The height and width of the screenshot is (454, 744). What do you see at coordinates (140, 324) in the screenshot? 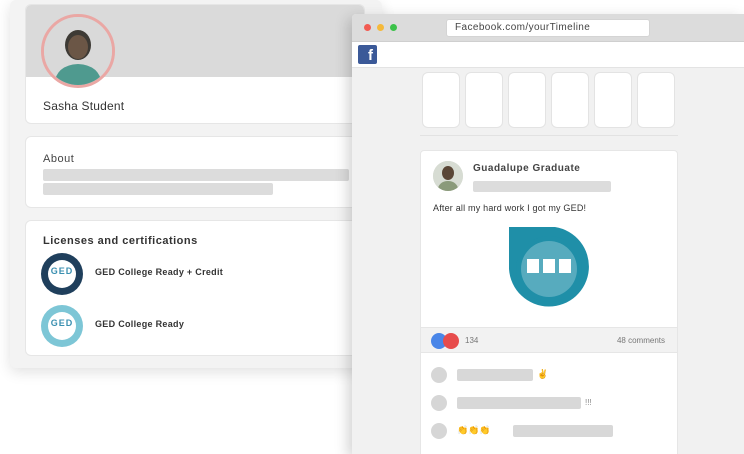
I see `license-label: GED College Ready` at bounding box center [140, 324].